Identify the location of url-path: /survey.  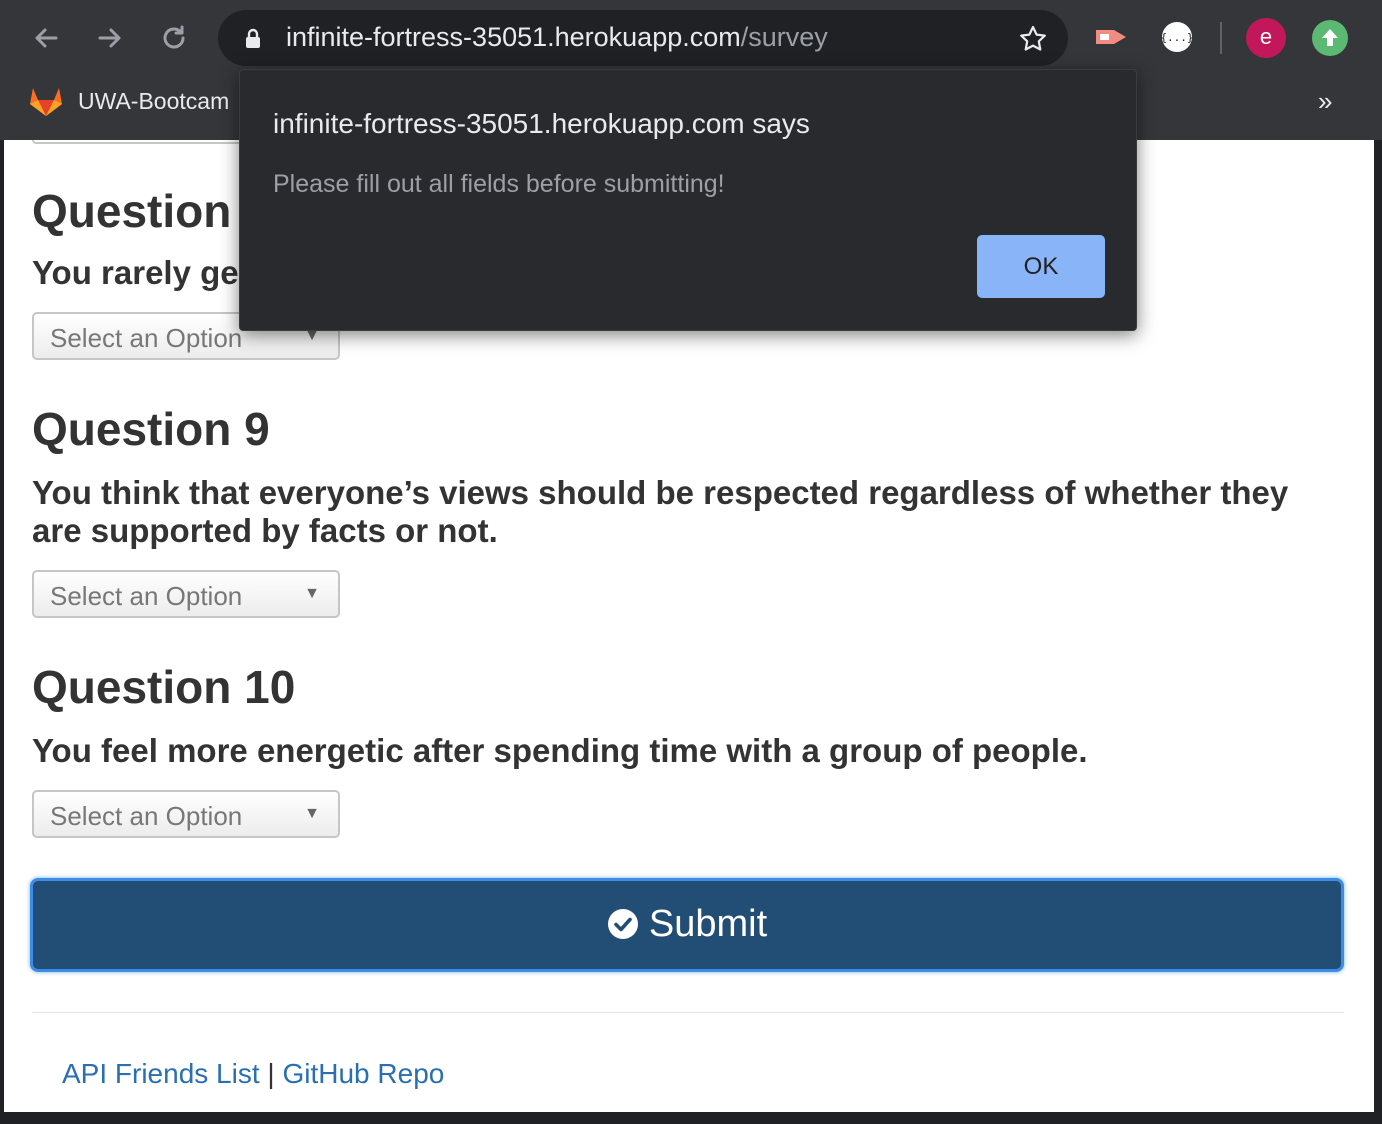
(784, 37).